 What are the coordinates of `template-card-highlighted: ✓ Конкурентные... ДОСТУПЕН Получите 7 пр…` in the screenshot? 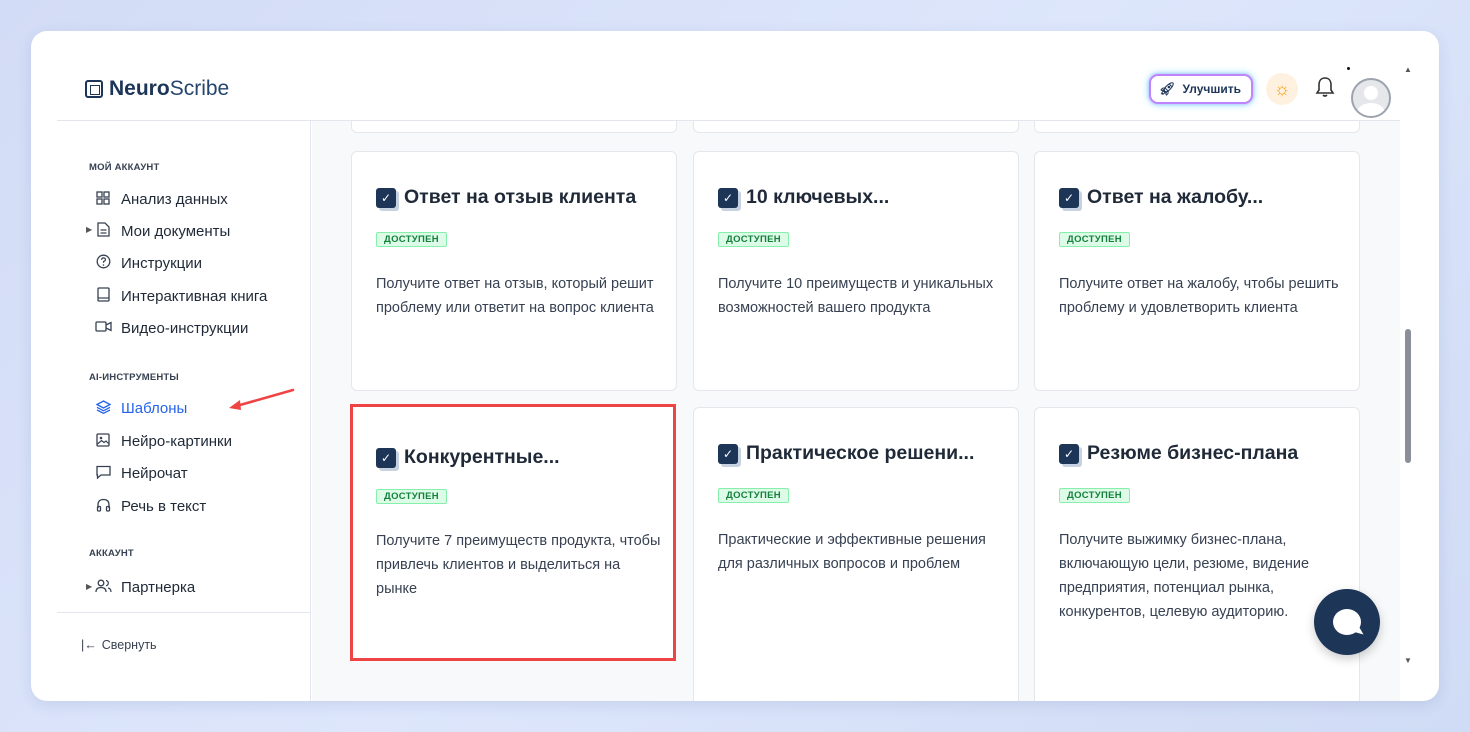 It's located at (513, 532).